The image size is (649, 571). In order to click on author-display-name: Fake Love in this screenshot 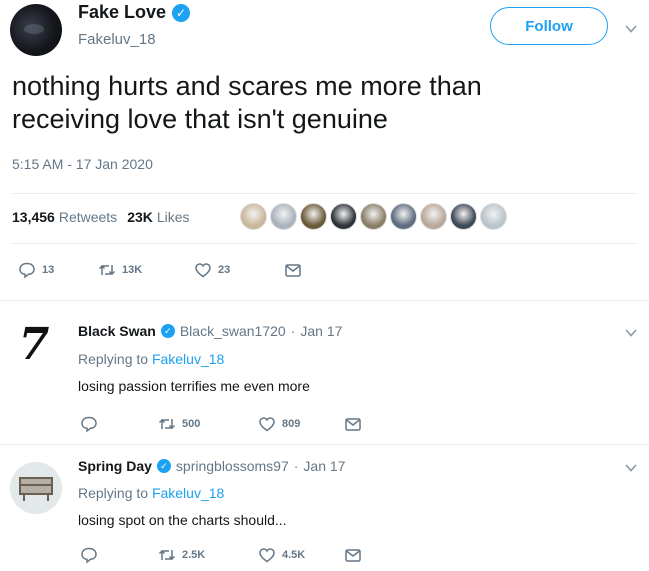, I will do `click(122, 12)`.